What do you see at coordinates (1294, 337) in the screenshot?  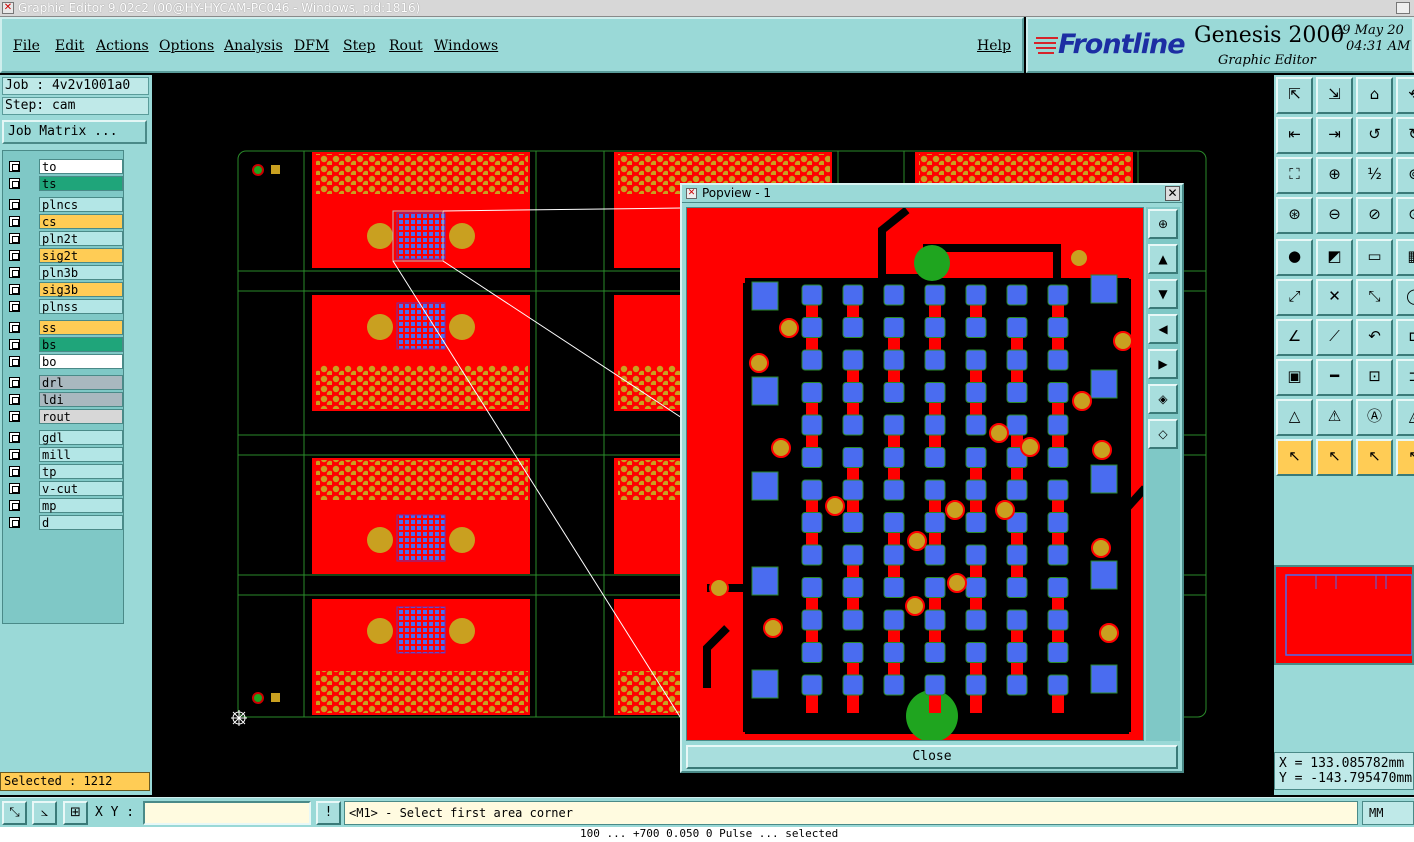 I see `tool-button-25-icon: ∠` at bounding box center [1294, 337].